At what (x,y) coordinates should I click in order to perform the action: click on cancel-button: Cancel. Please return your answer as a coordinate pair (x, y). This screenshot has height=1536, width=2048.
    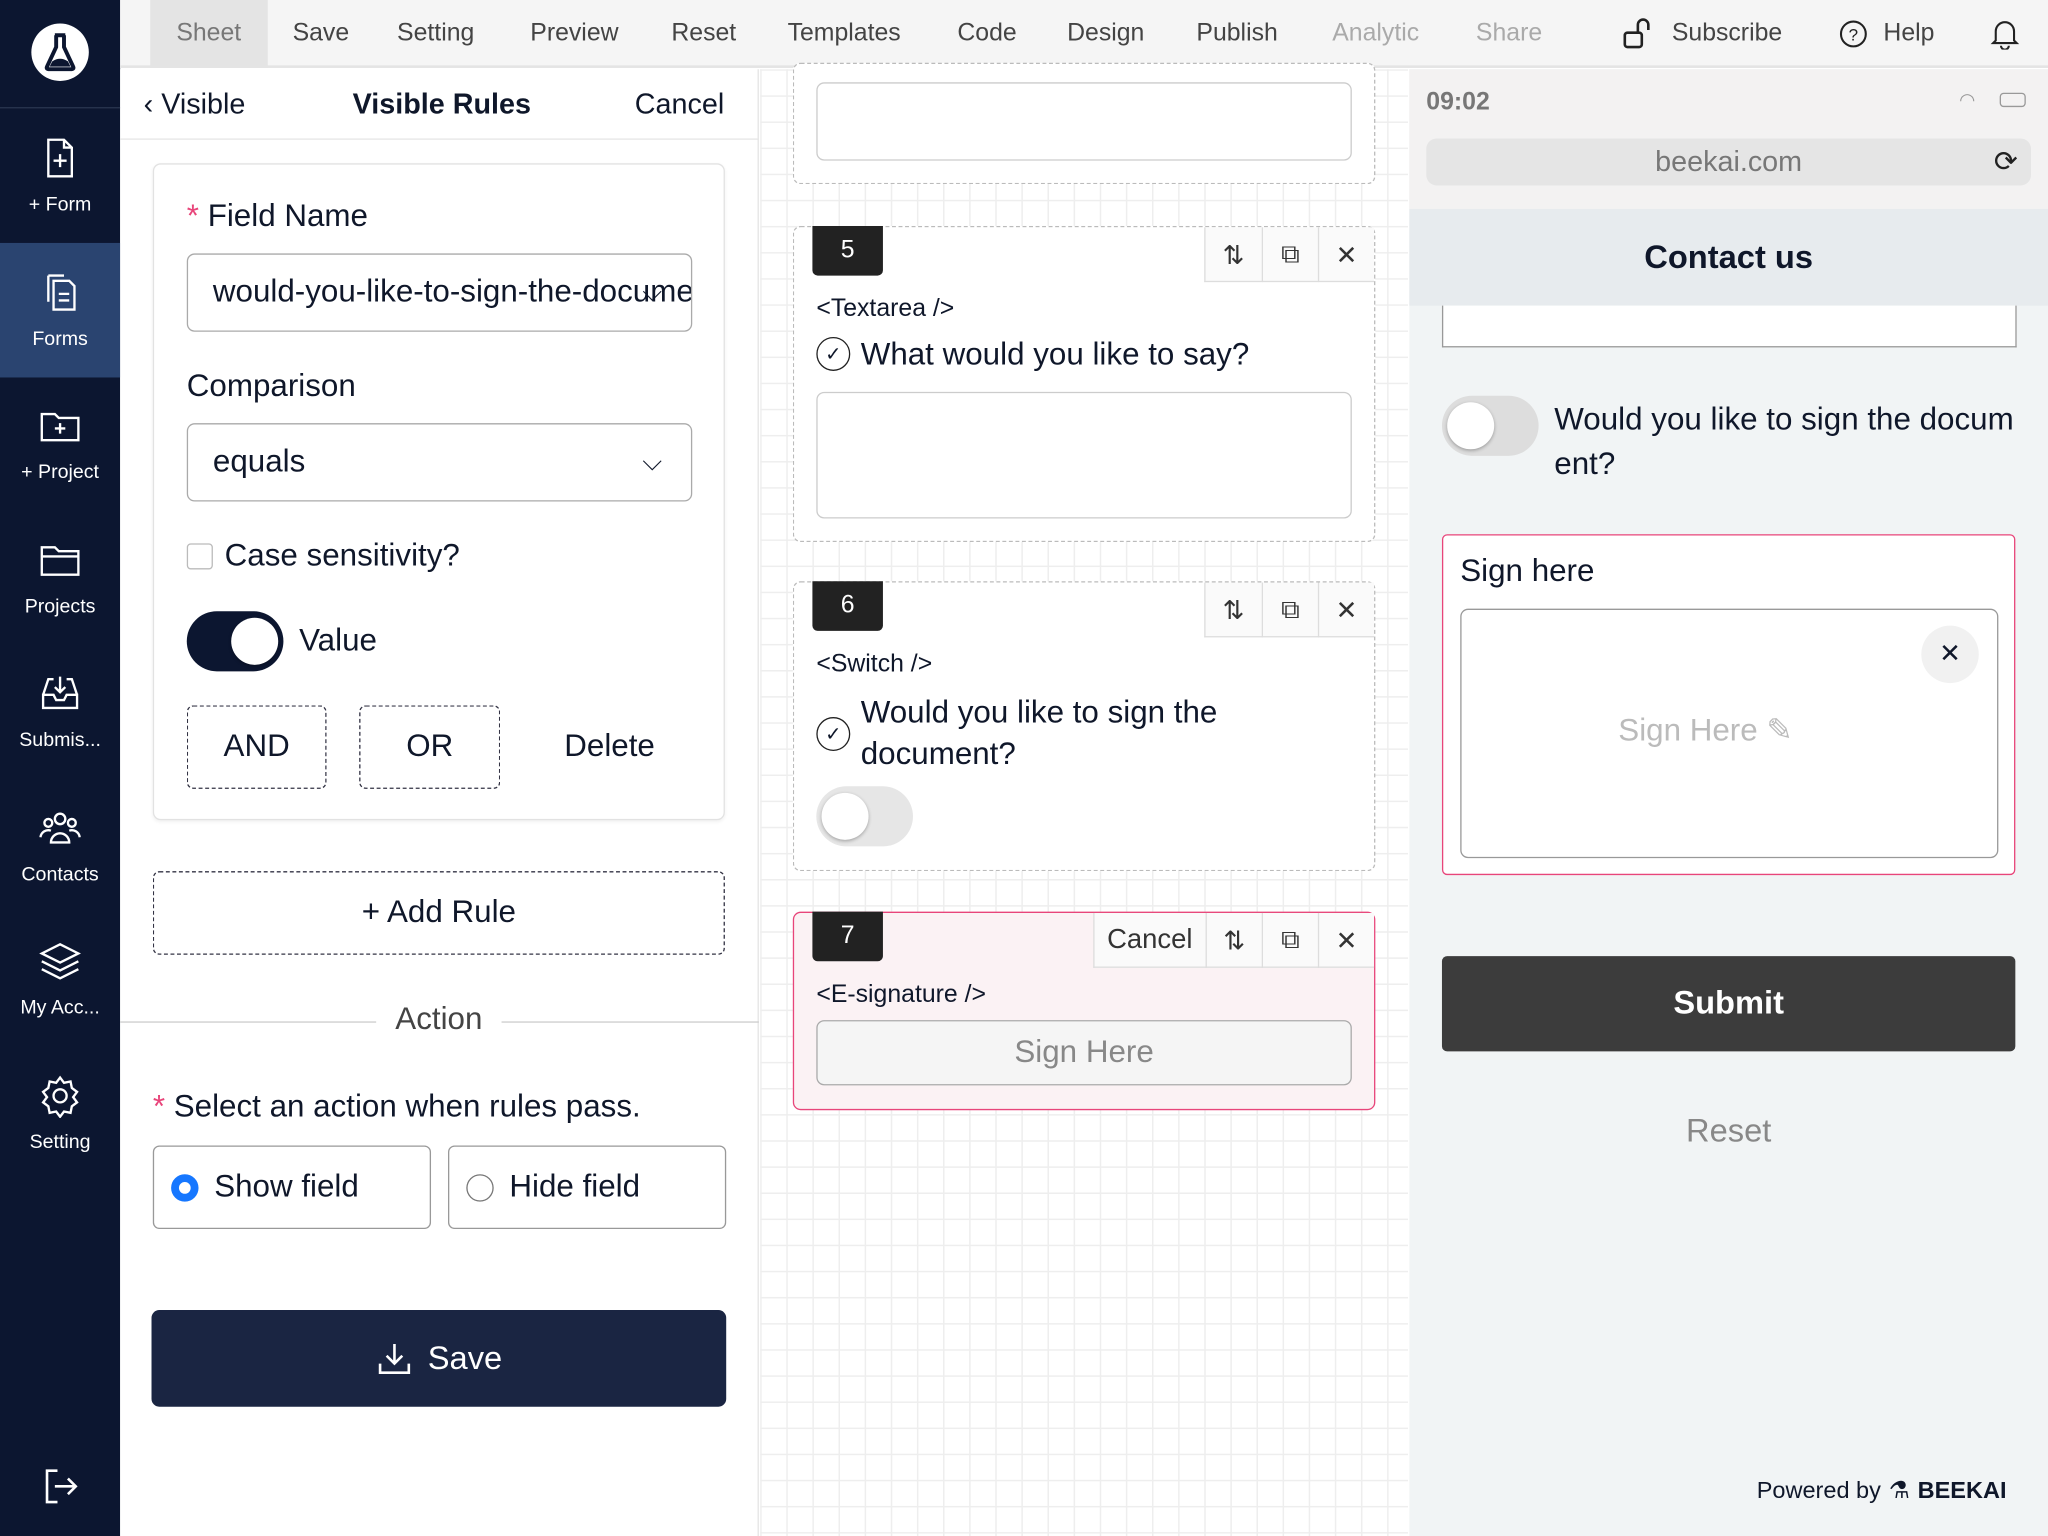
    Looking at the image, I should click on (679, 105).